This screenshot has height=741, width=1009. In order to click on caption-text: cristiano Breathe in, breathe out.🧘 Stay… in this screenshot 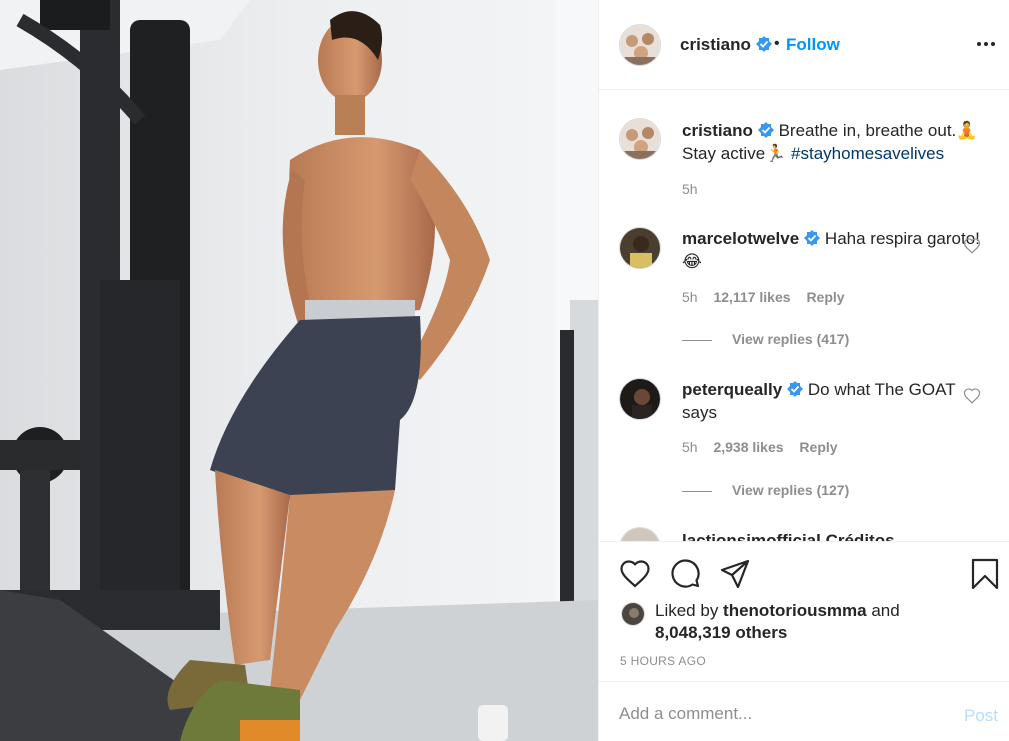, I will do `click(832, 142)`.